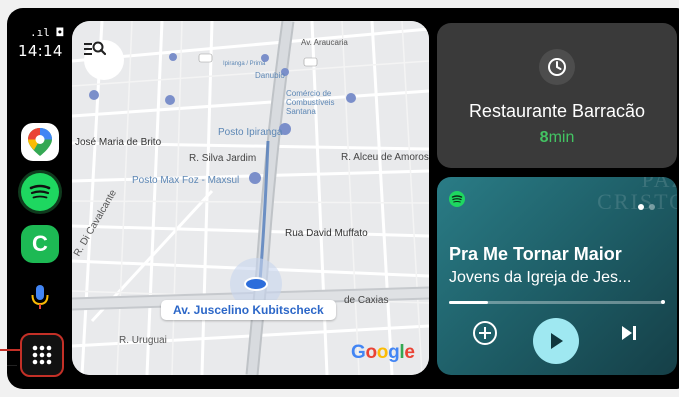  Describe the element at coordinates (557, 95) in the screenshot. I see `navigation-card: Restaurante Barracão 8min` at that location.